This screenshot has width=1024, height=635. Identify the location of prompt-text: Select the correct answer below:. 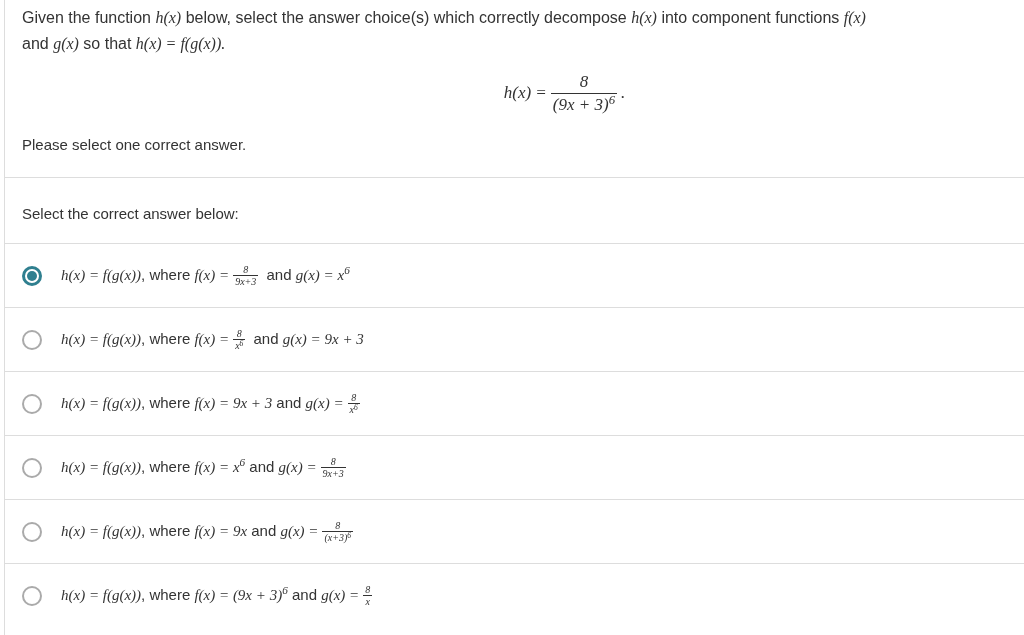
(131, 213).